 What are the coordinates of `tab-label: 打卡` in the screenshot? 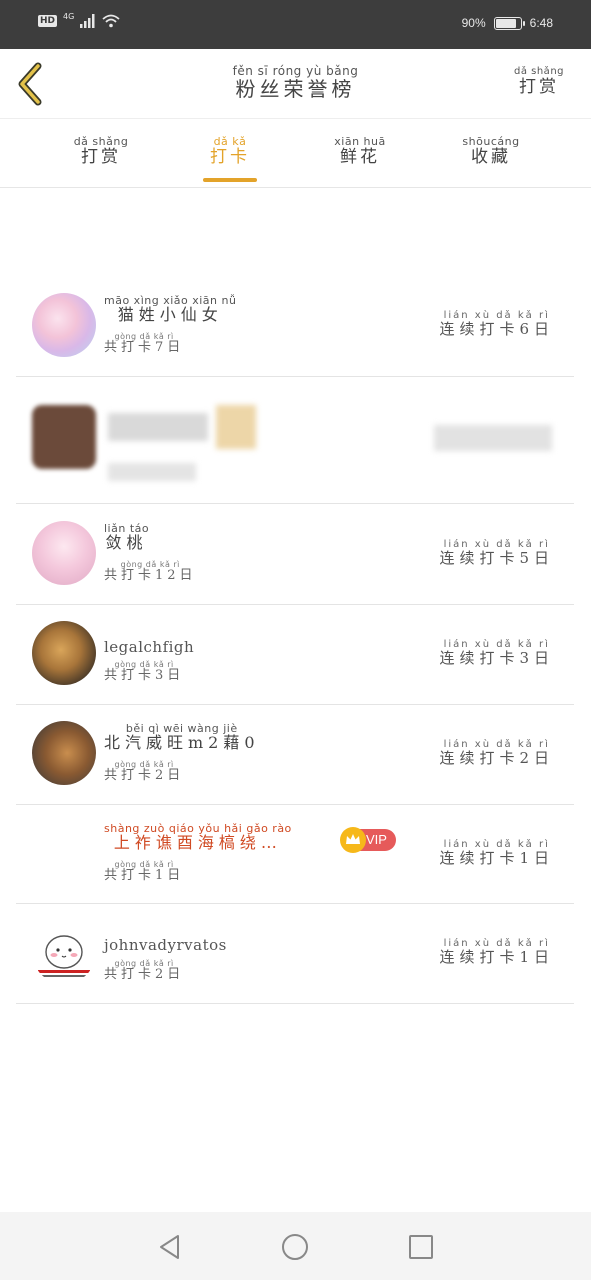 It's located at (230, 157).